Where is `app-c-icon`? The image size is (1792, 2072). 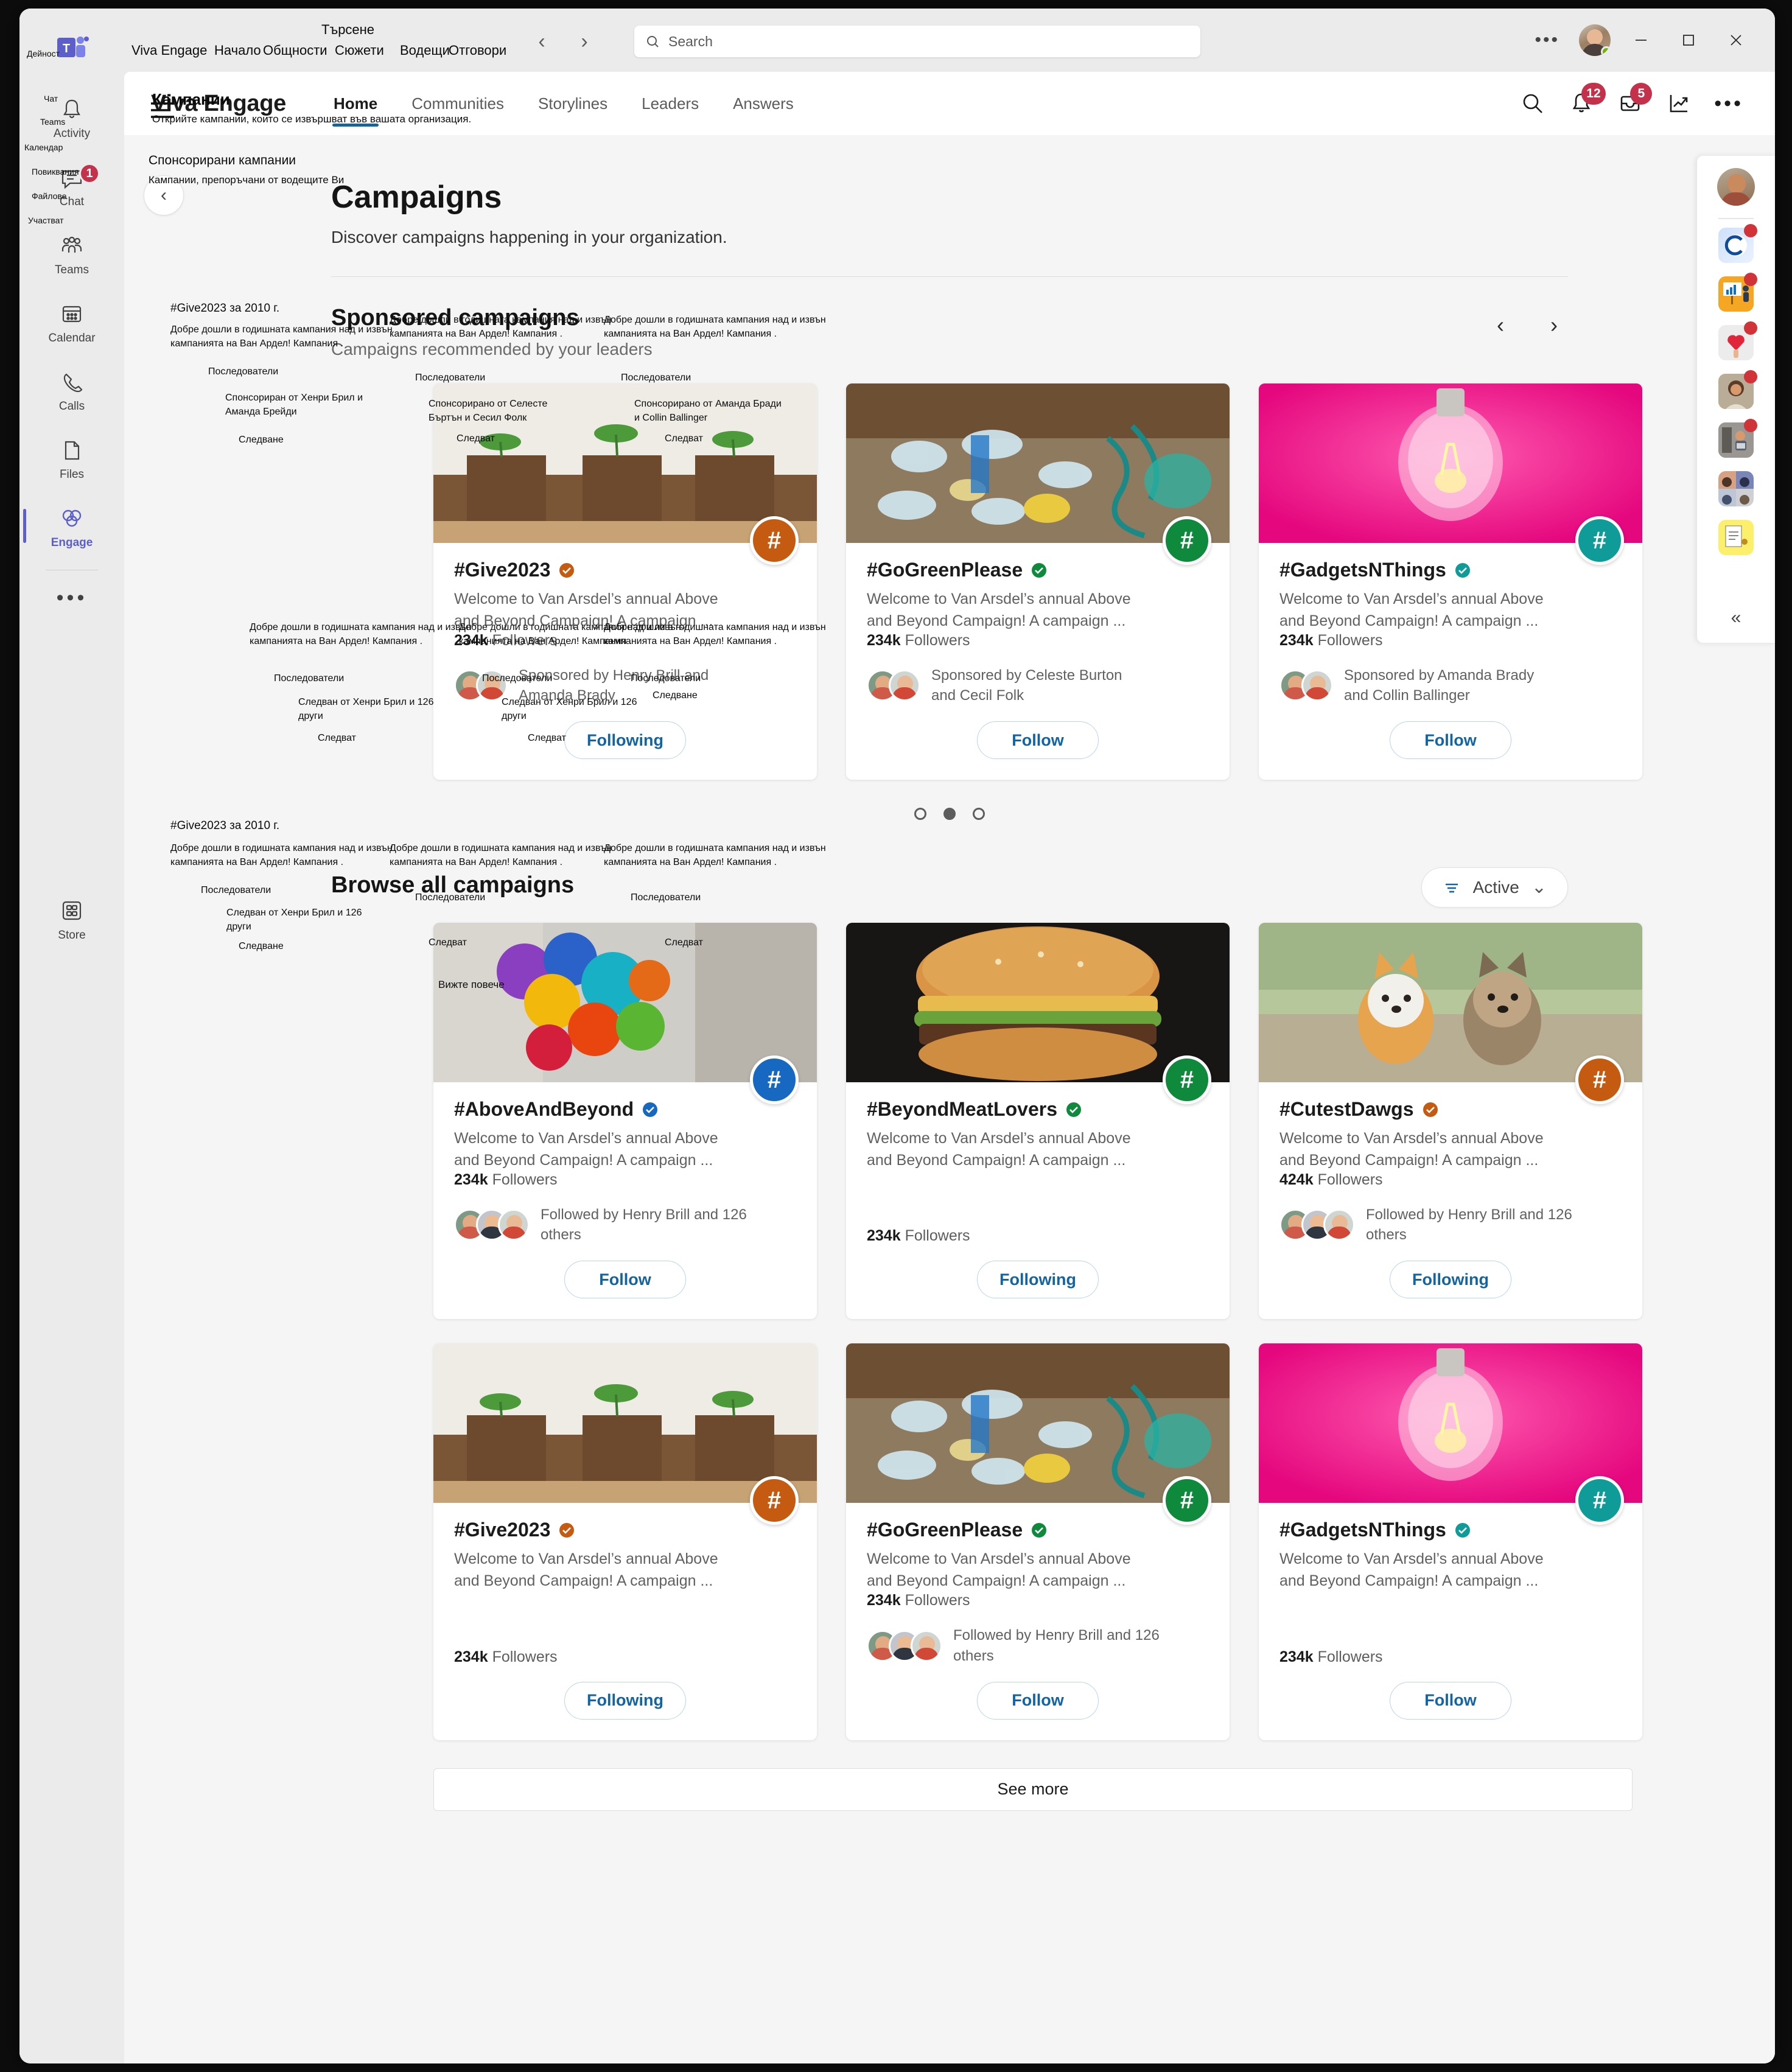 app-c-icon is located at coordinates (1738, 243).